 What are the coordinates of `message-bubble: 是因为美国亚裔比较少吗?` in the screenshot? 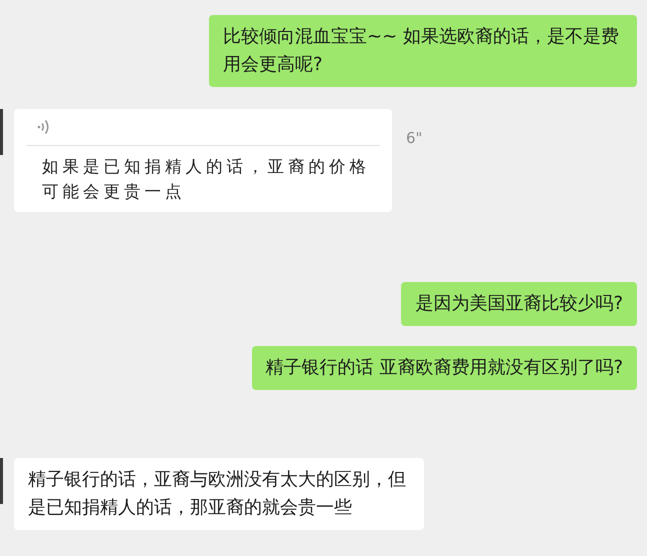 It's located at (519, 304).